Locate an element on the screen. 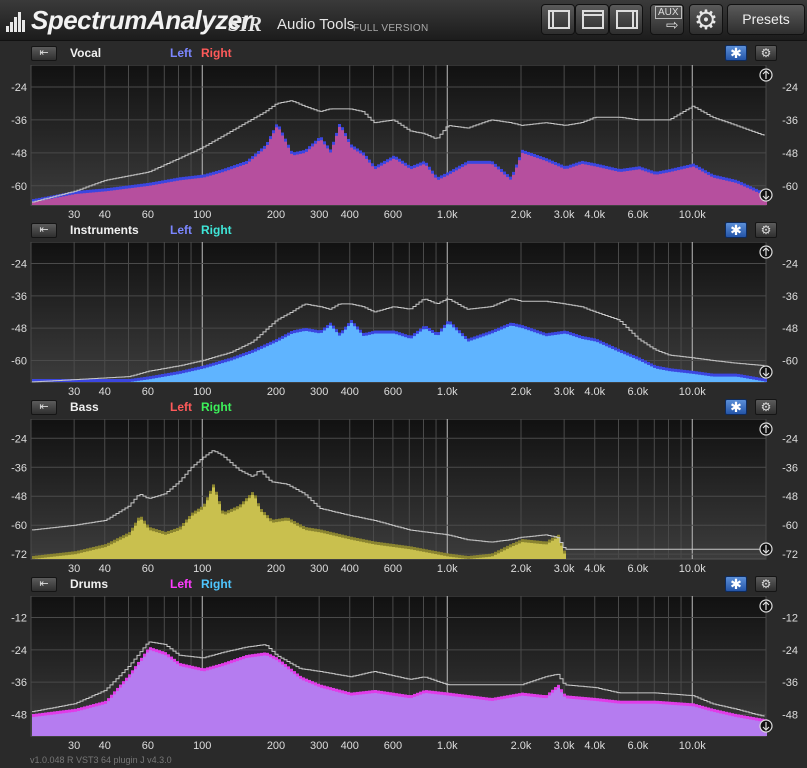 This screenshot has height=768, width=807. asterisk-icon: ✱ is located at coordinates (736, 407).